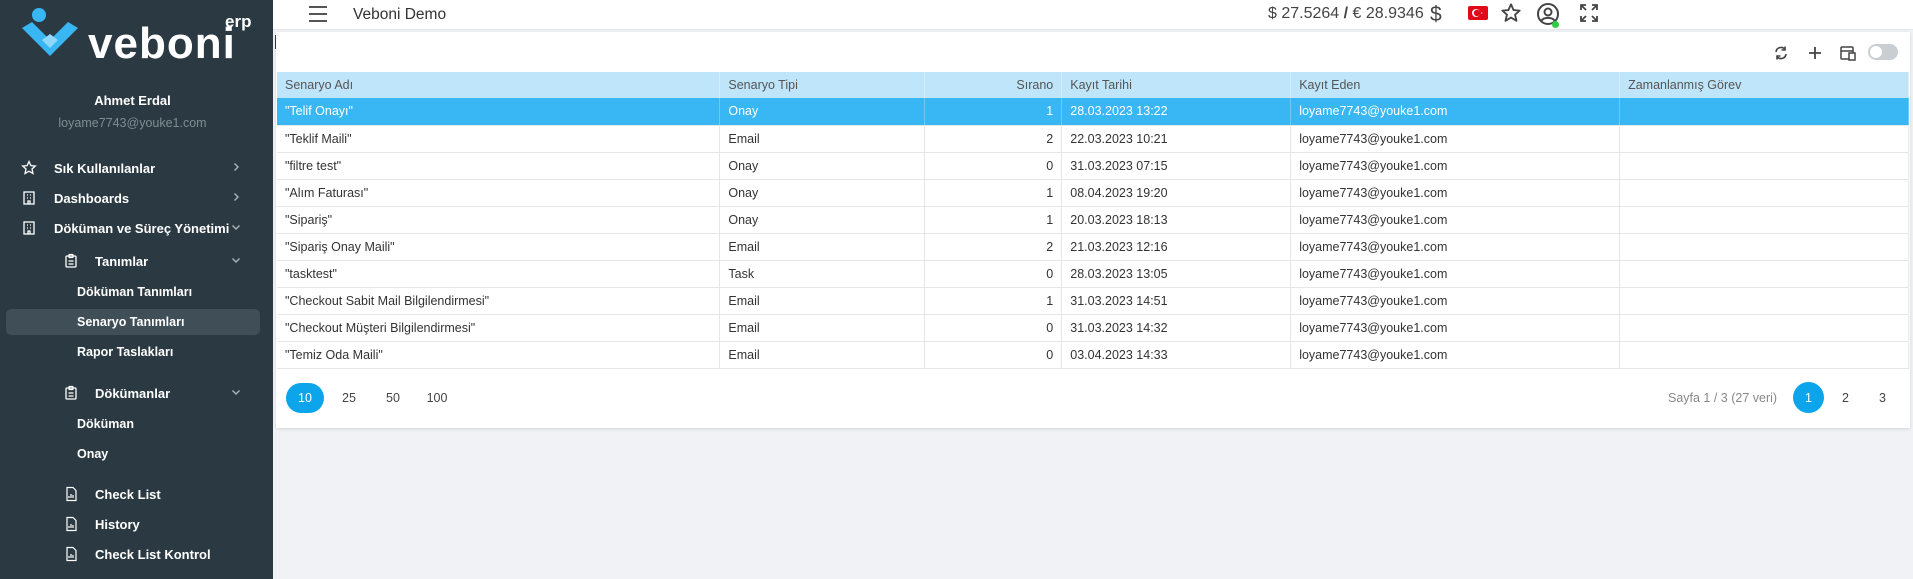 The image size is (1913, 579). What do you see at coordinates (1176, 166) in the screenshot?
I see `table-cell: 31.03.2023 07:15` at bounding box center [1176, 166].